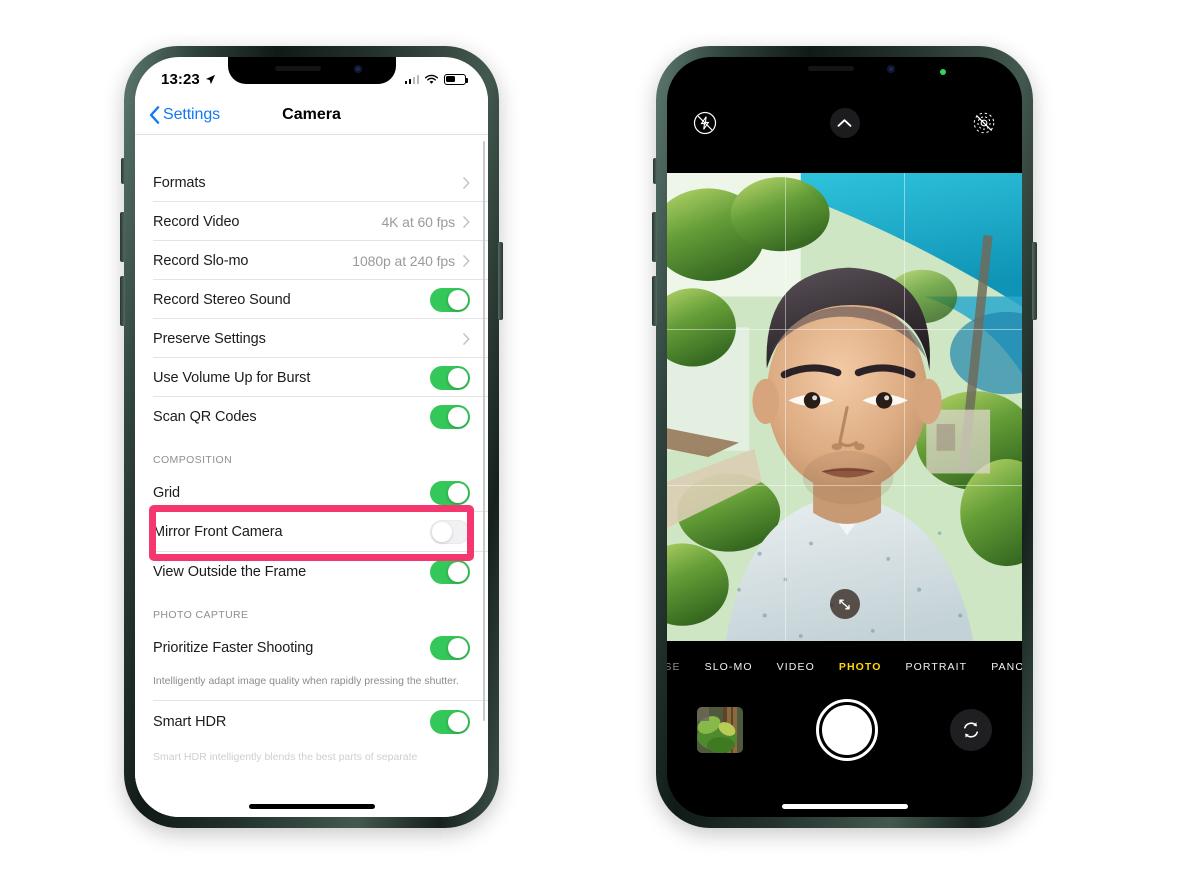  I want to click on thumbnail-preview, so click(720, 730).